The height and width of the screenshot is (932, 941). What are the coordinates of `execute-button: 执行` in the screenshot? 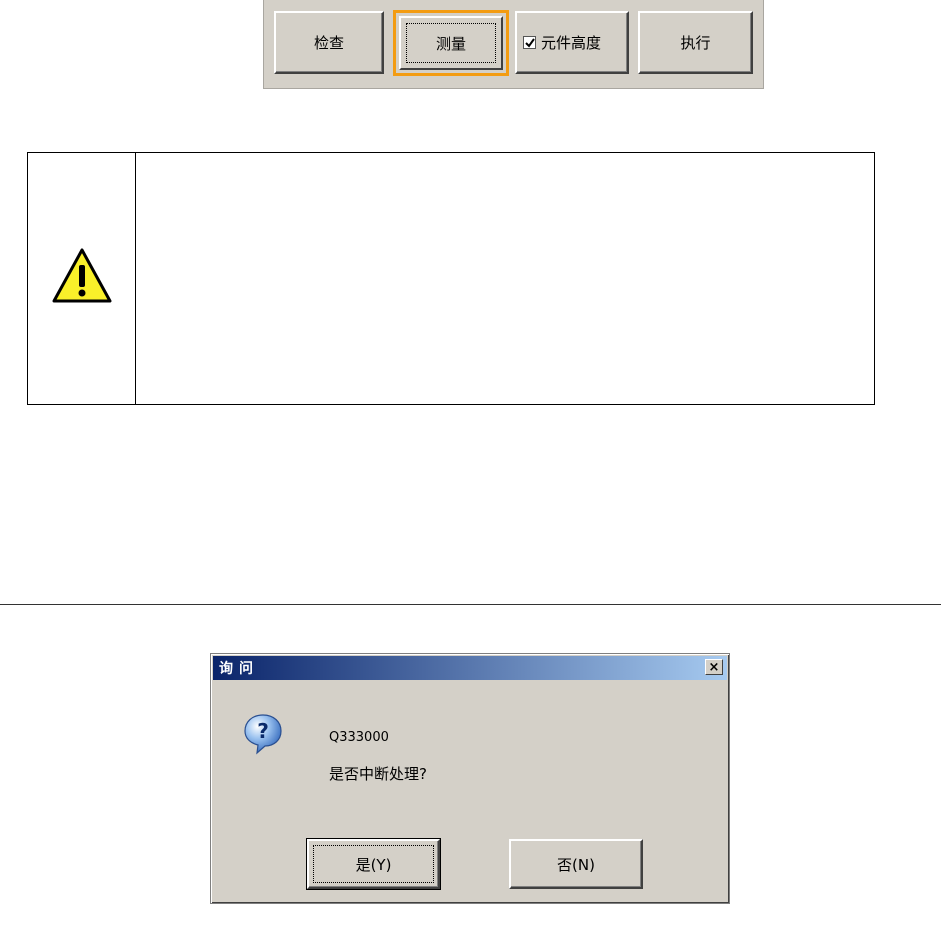 It's located at (695, 42).